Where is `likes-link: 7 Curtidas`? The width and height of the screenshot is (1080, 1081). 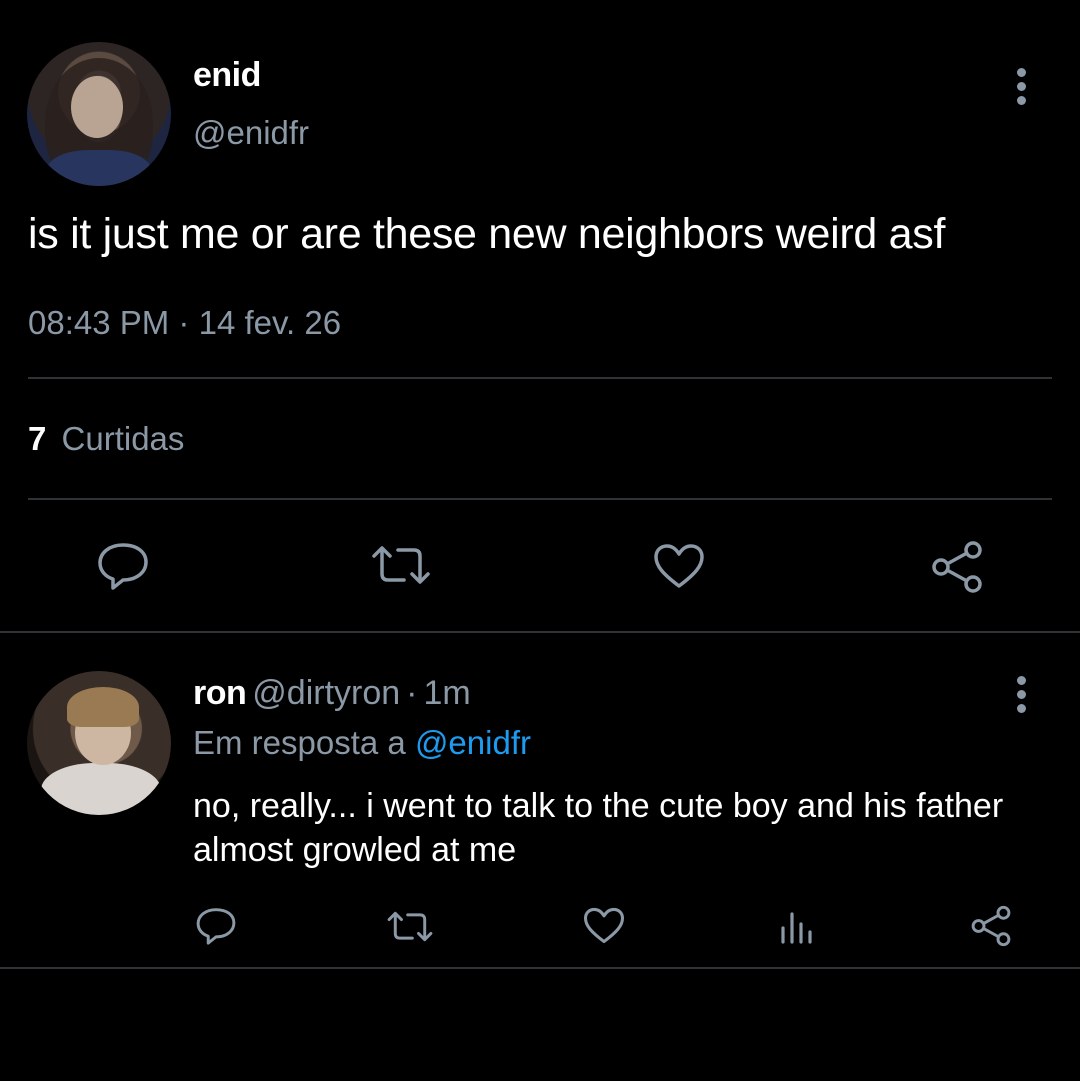 likes-link: 7 Curtidas is located at coordinates (106, 439).